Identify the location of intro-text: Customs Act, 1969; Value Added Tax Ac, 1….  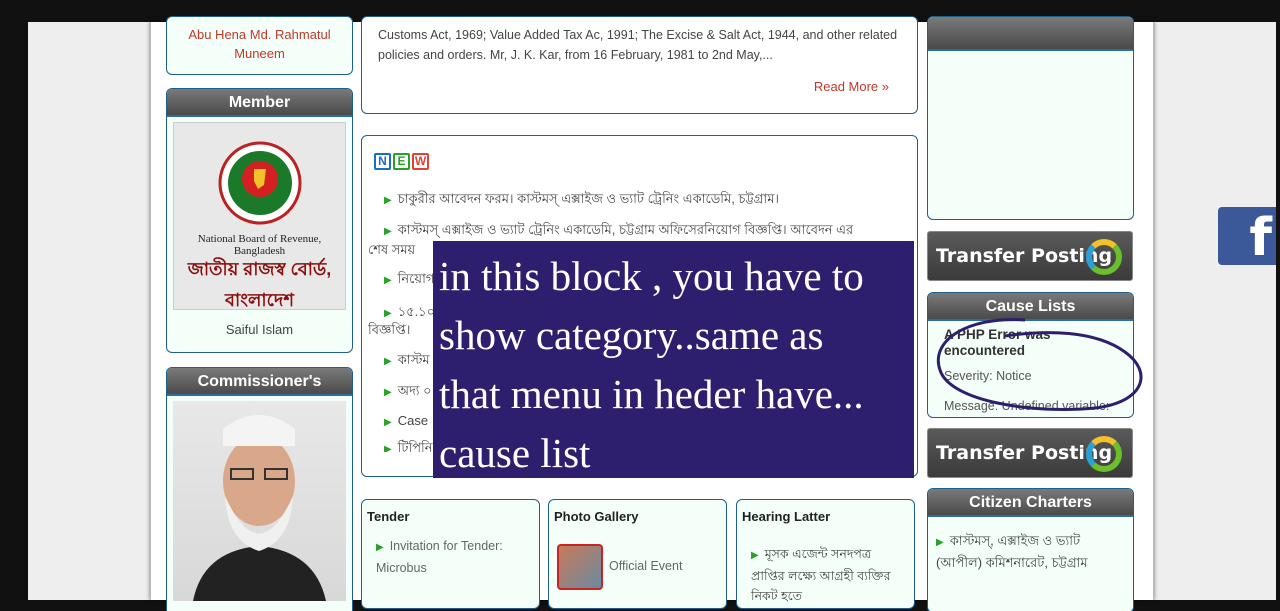
(638, 45).